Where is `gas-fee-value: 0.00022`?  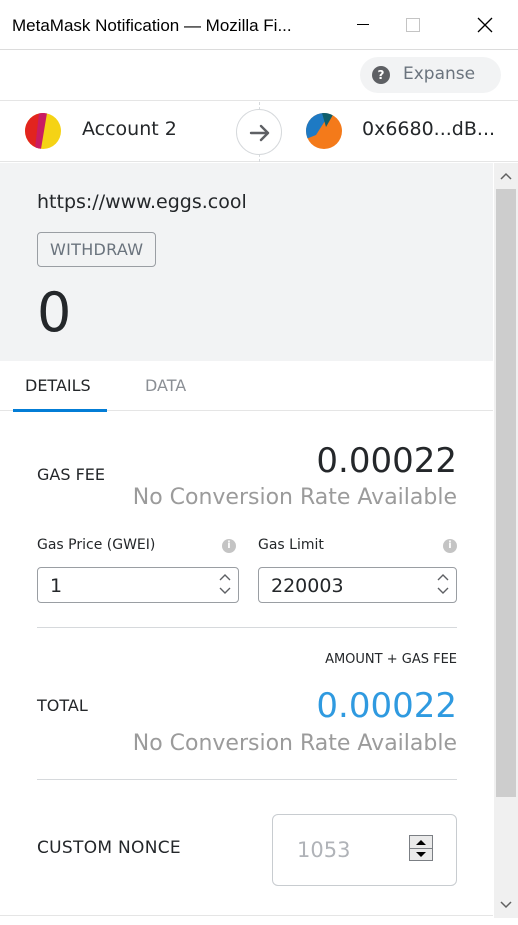 gas-fee-value: 0.00022 is located at coordinates (386, 461).